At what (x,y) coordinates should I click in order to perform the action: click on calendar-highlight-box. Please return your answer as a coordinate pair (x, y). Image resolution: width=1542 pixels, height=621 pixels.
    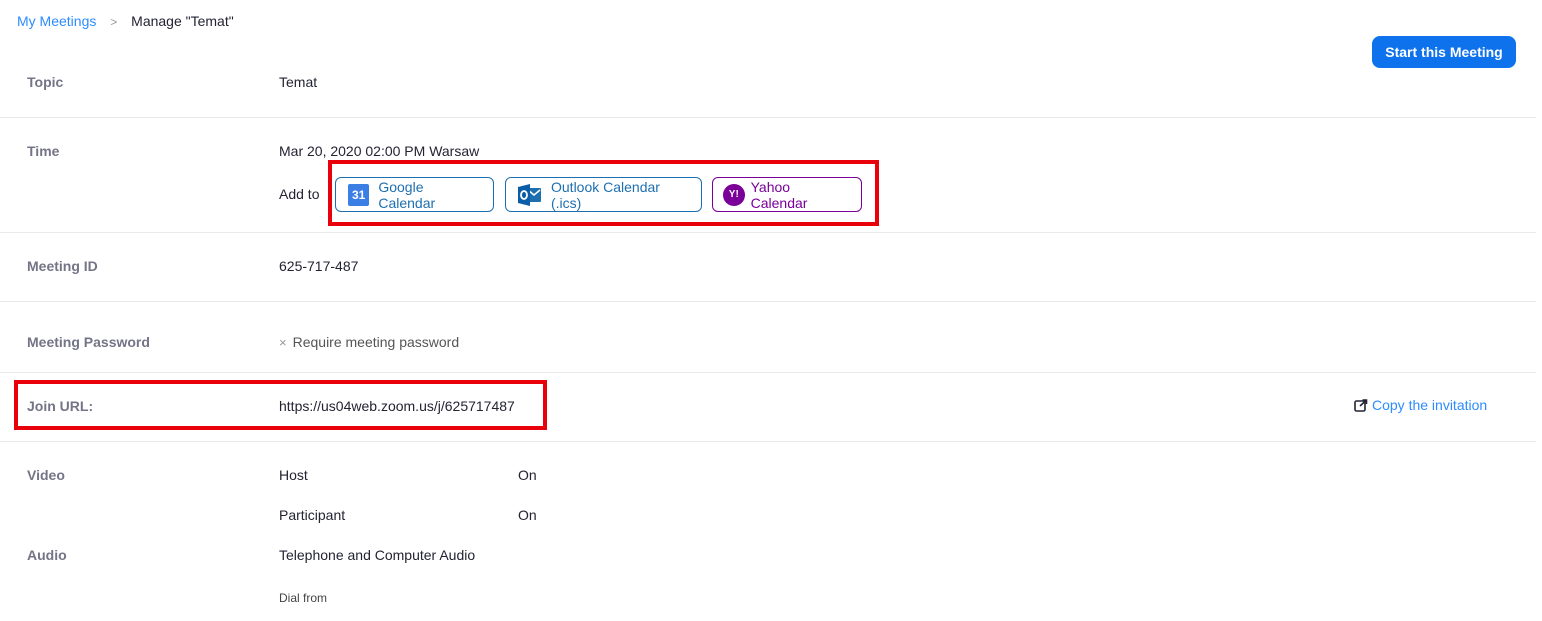
    Looking at the image, I should click on (603, 193).